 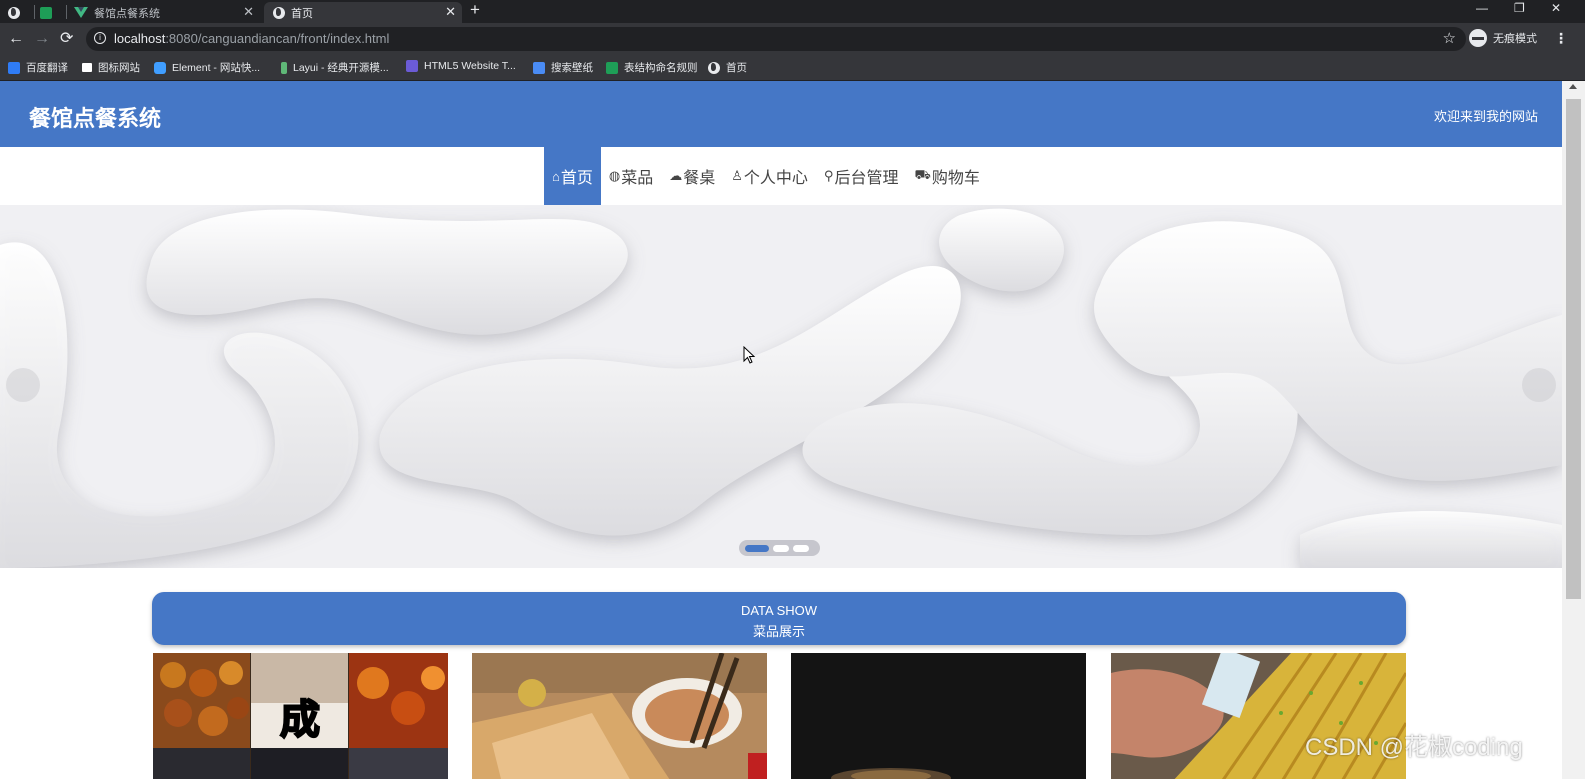 What do you see at coordinates (300, 720) in the screenshot?
I see `dish-overlay-text: 成` at bounding box center [300, 720].